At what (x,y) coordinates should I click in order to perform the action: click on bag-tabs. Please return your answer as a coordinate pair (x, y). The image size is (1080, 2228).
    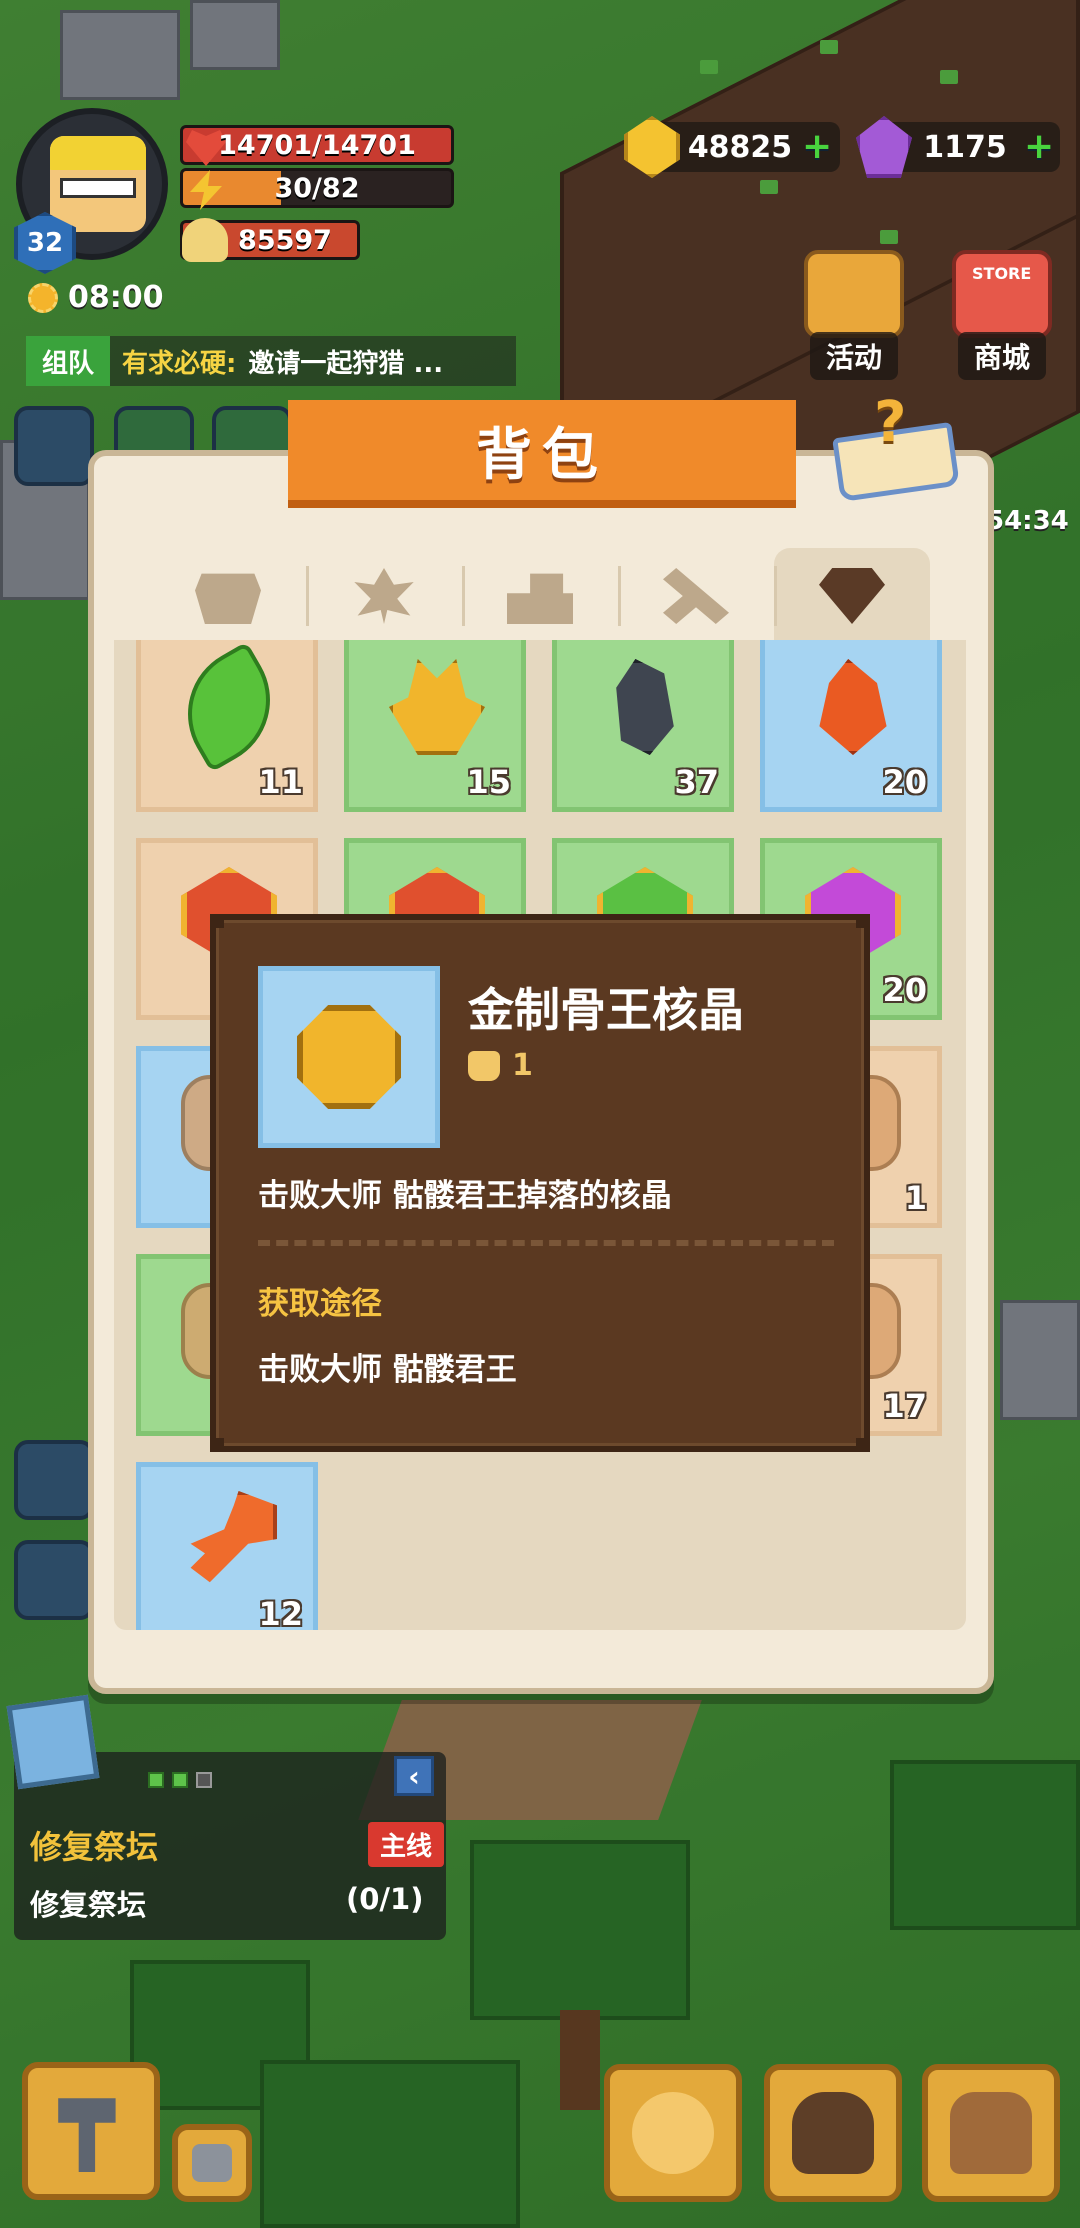
    Looking at the image, I should click on (540, 596).